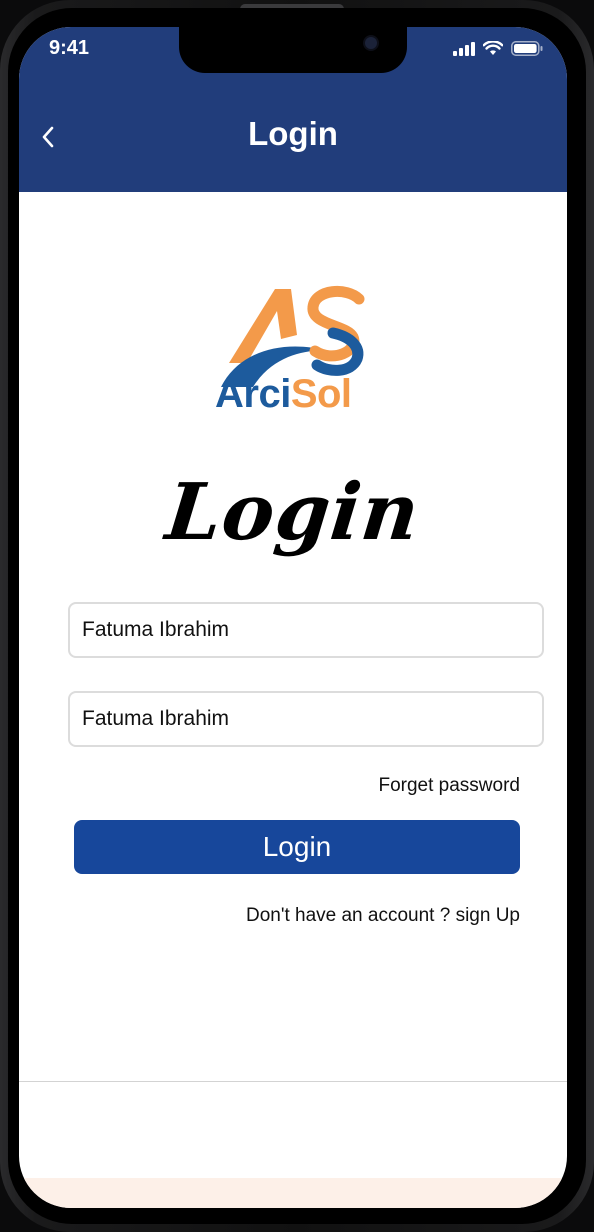  Describe the element at coordinates (306, 719) in the screenshot. I see `password-field` at that location.